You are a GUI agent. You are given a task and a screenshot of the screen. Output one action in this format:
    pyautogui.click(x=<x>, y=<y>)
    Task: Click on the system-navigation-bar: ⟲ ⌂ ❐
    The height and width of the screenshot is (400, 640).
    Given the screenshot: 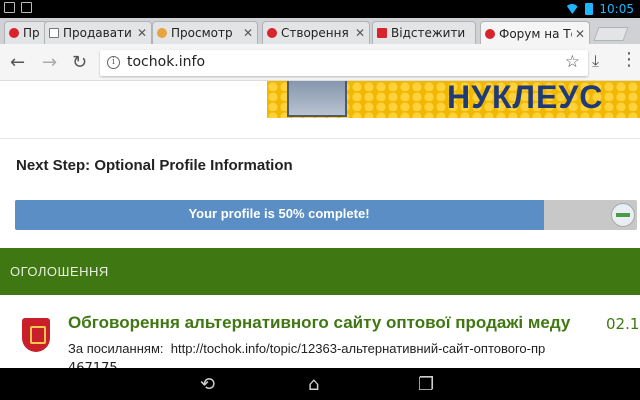 What is the action you would take?
    pyautogui.click(x=320, y=384)
    